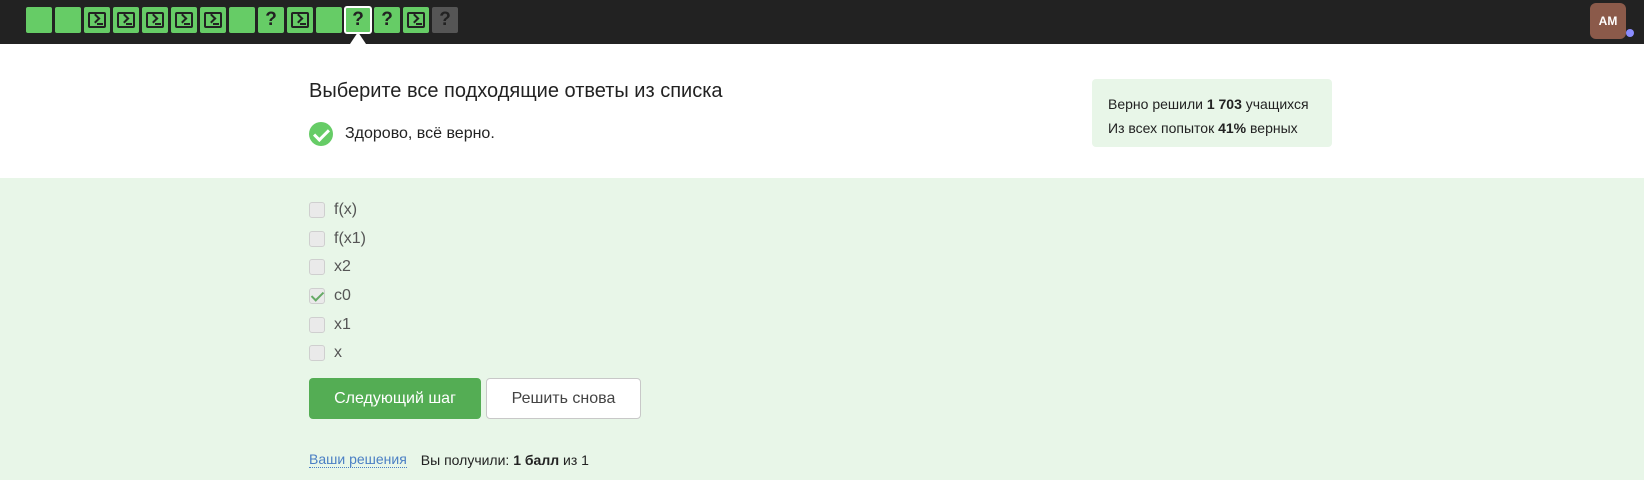  Describe the element at coordinates (1161, 128) in the screenshot. I see `stats-attempts-prefix: Из всех попыток` at that location.